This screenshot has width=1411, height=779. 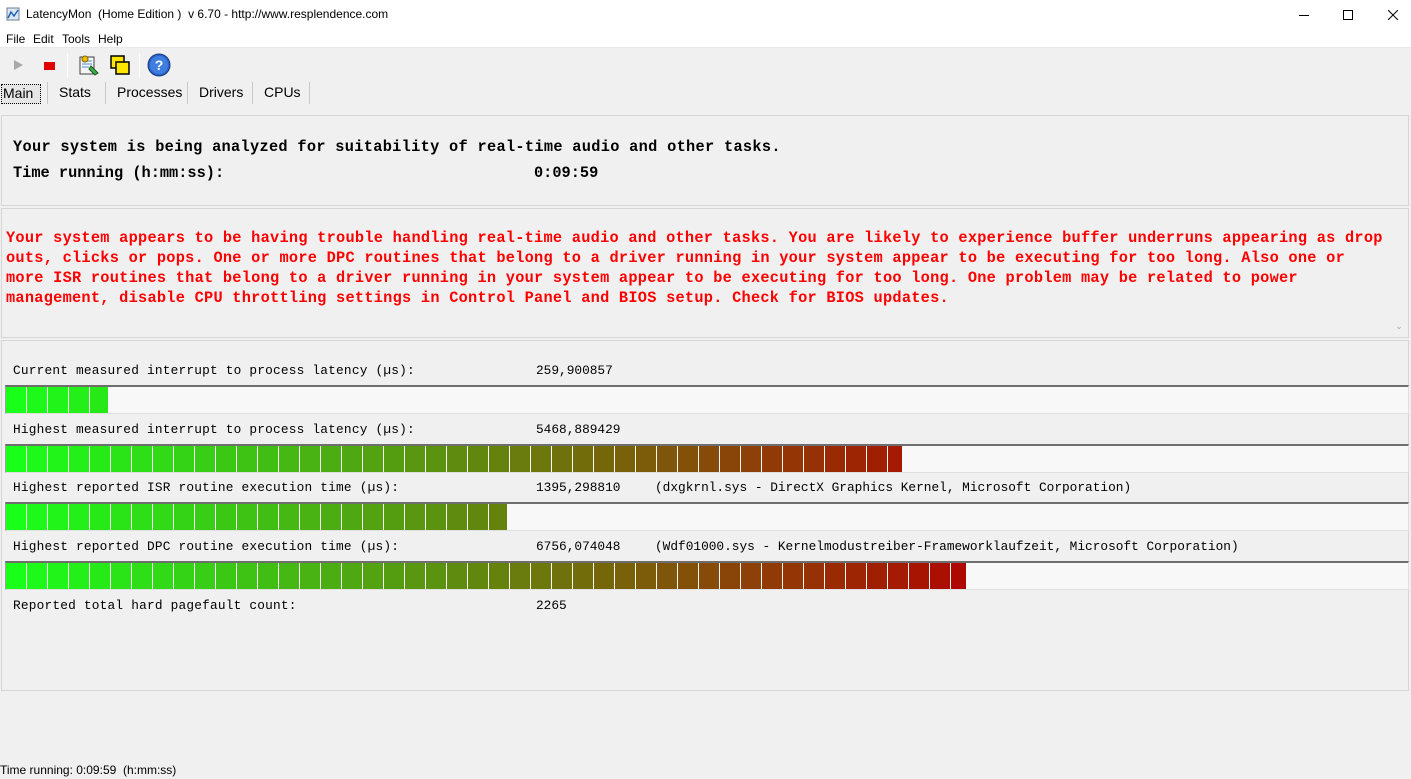 I want to click on tab-processes-label: Processes, so click(x=150, y=92).